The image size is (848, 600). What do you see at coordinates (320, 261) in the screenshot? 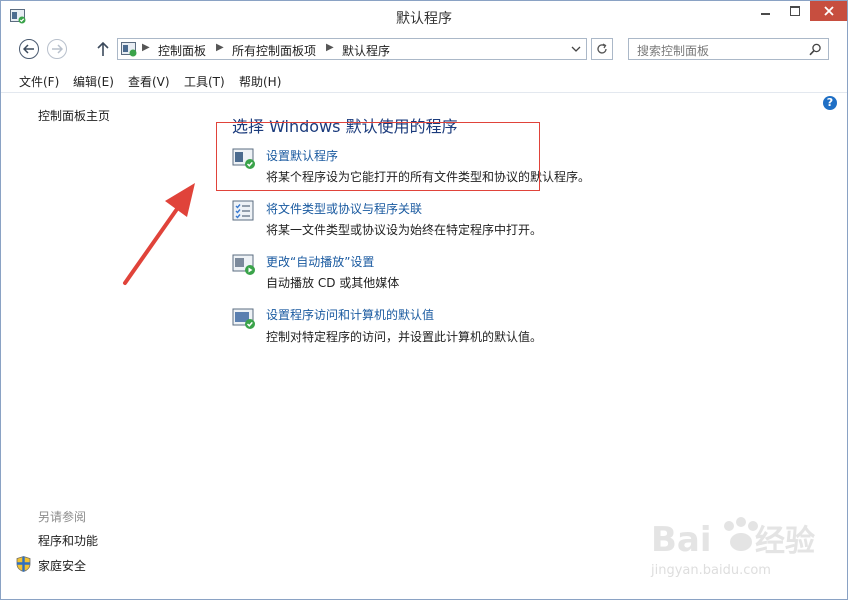
I see `autoplay-settings-link: 更改“自动播放”设置` at bounding box center [320, 261].